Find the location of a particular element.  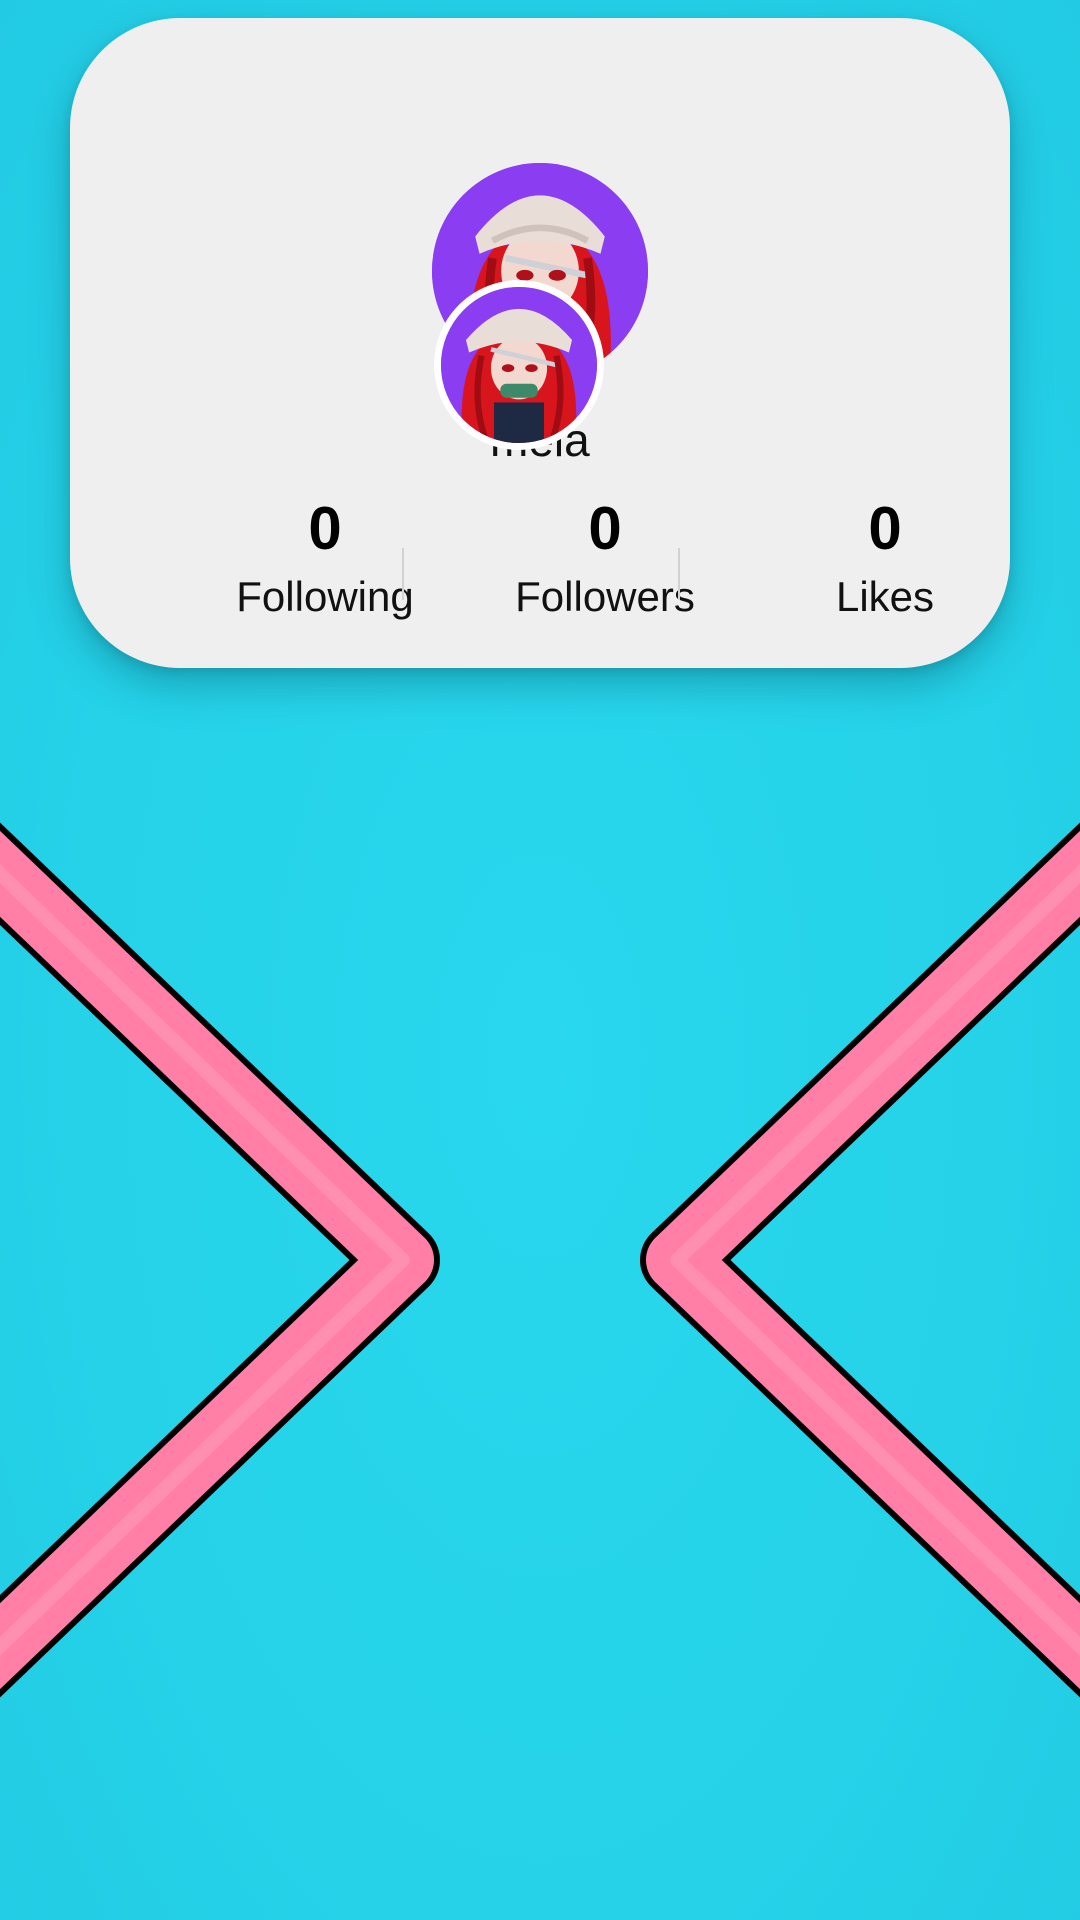

likes-count: 0 is located at coordinates (885, 528).